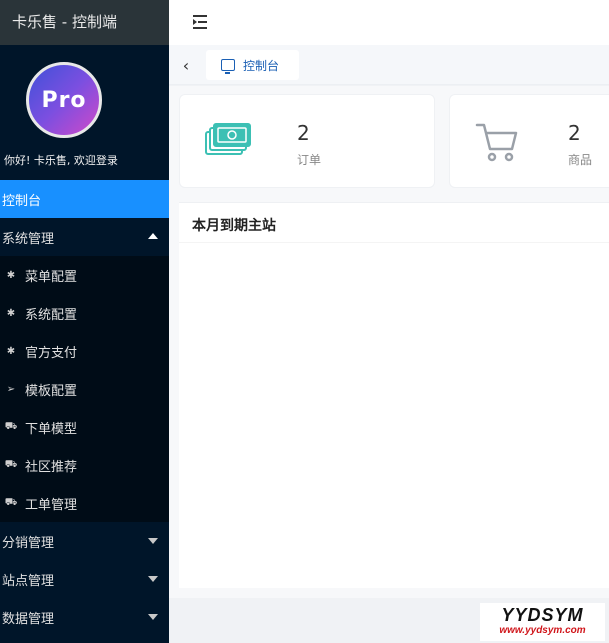  Describe the element at coordinates (51, 429) in the screenshot. I see `sidebar-item-label: 下单模型` at that location.